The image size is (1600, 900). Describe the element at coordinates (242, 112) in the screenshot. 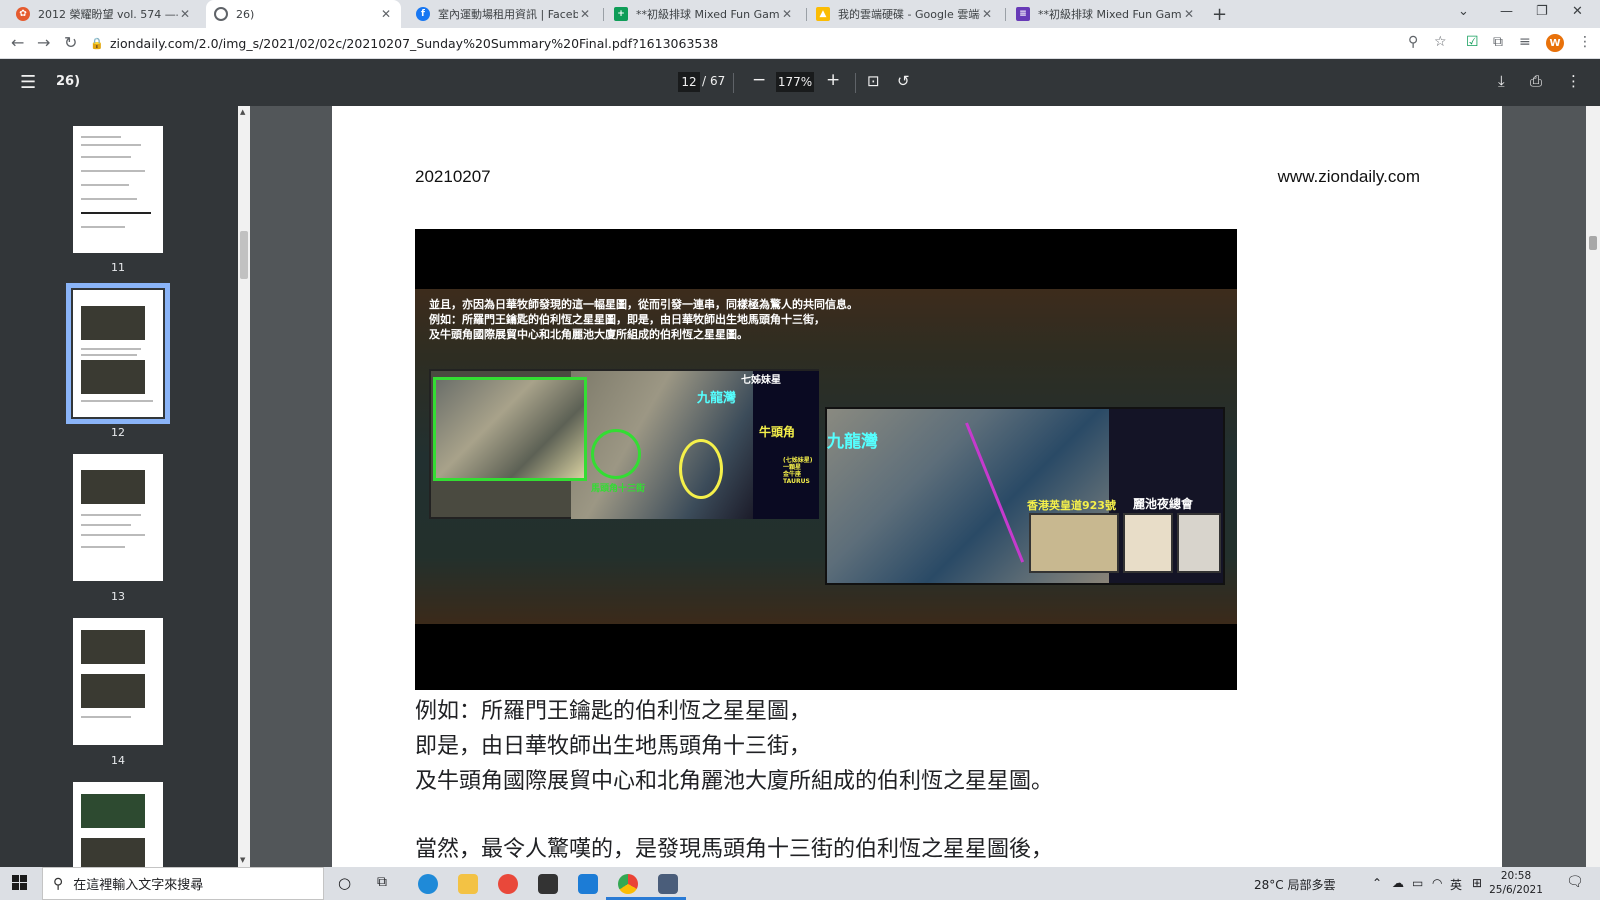

I see `scroll-up-icon: ▲` at that location.